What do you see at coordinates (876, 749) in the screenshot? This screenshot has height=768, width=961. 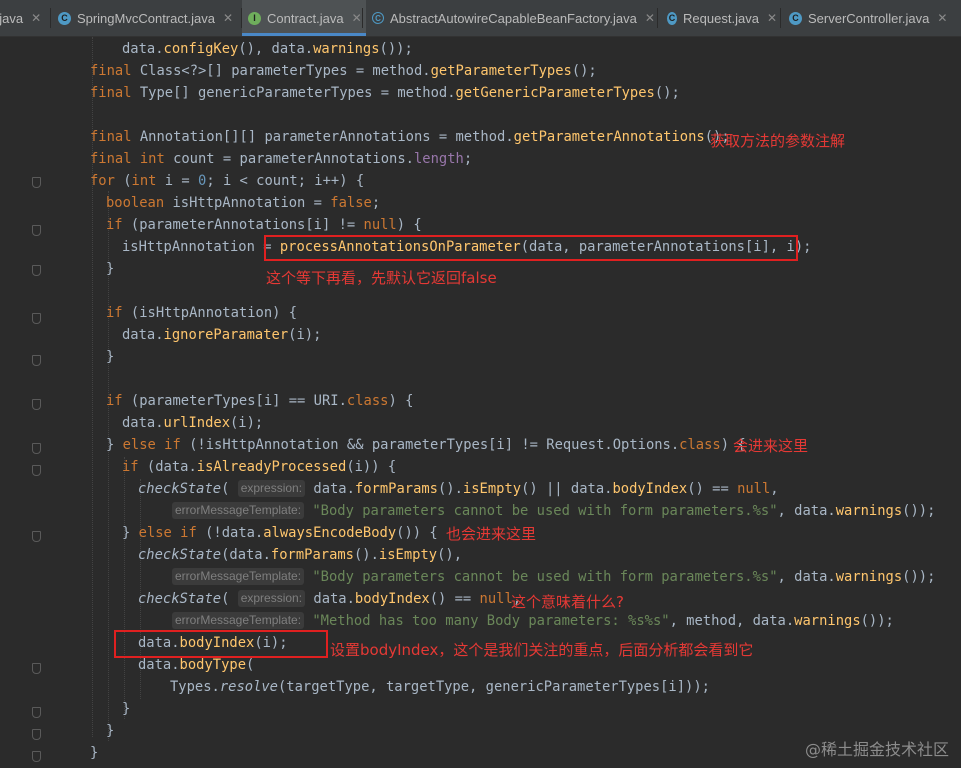 I see `watermark: @稀土掘金技术社区` at bounding box center [876, 749].